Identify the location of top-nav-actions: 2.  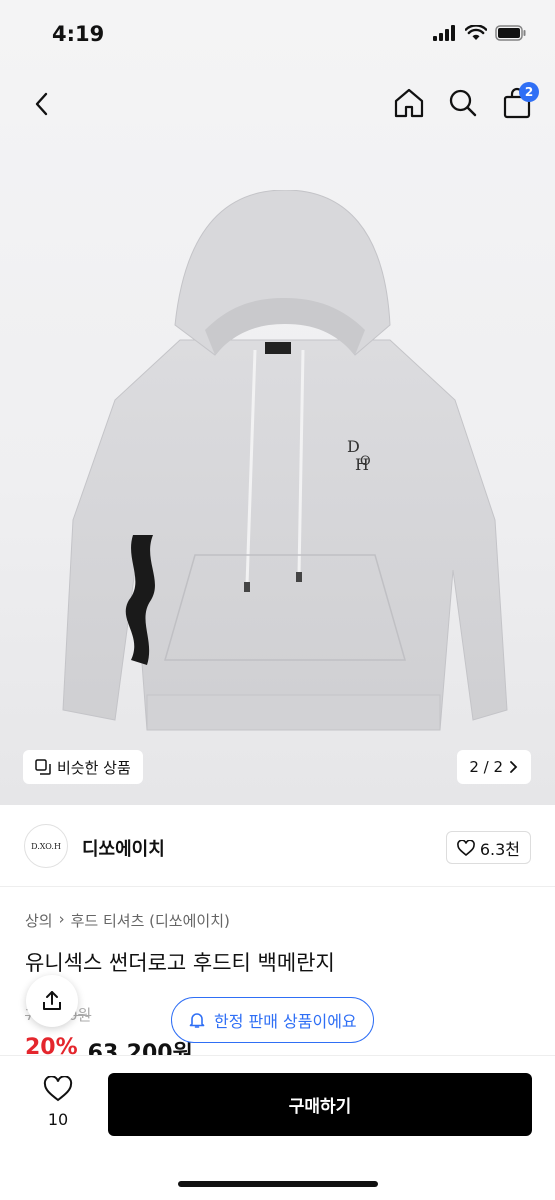
(465, 102).